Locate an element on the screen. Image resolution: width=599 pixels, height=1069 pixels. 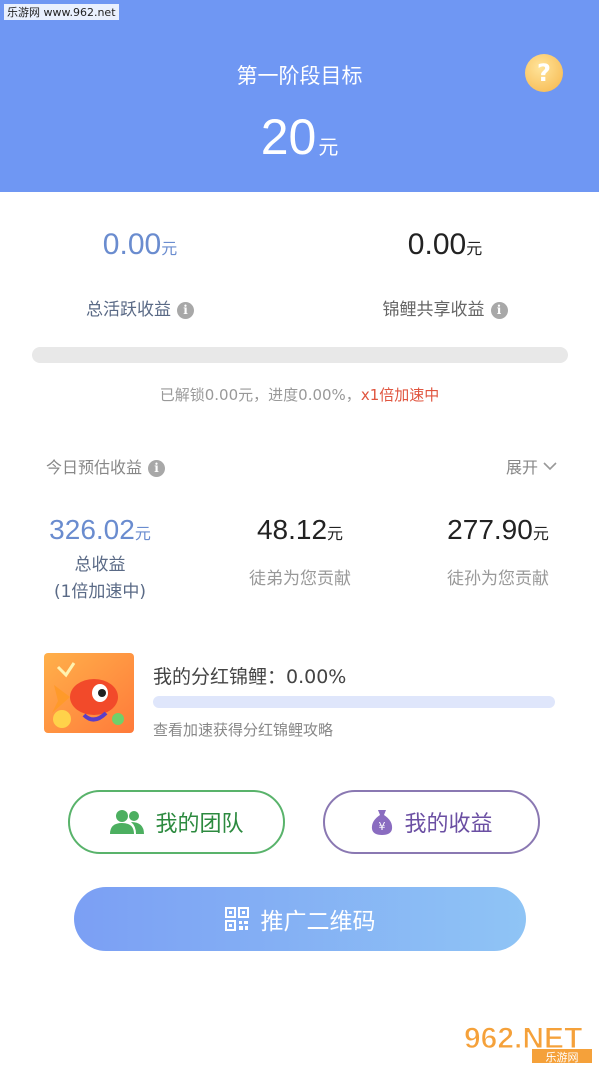
koi-dividend-title: 我的分红锦鲤：0.00% is located at coordinates (250, 677).